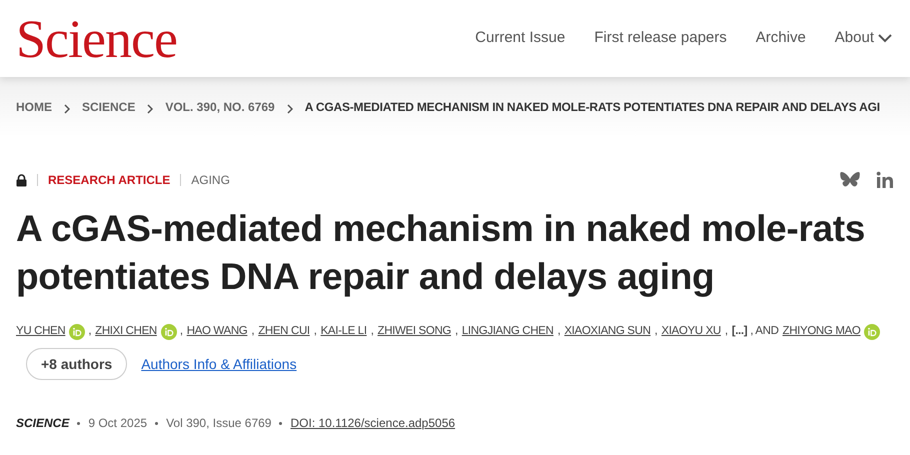  What do you see at coordinates (220, 107) in the screenshot?
I see `breadcrumb-link: VOL. 390, NO. 6769` at bounding box center [220, 107].